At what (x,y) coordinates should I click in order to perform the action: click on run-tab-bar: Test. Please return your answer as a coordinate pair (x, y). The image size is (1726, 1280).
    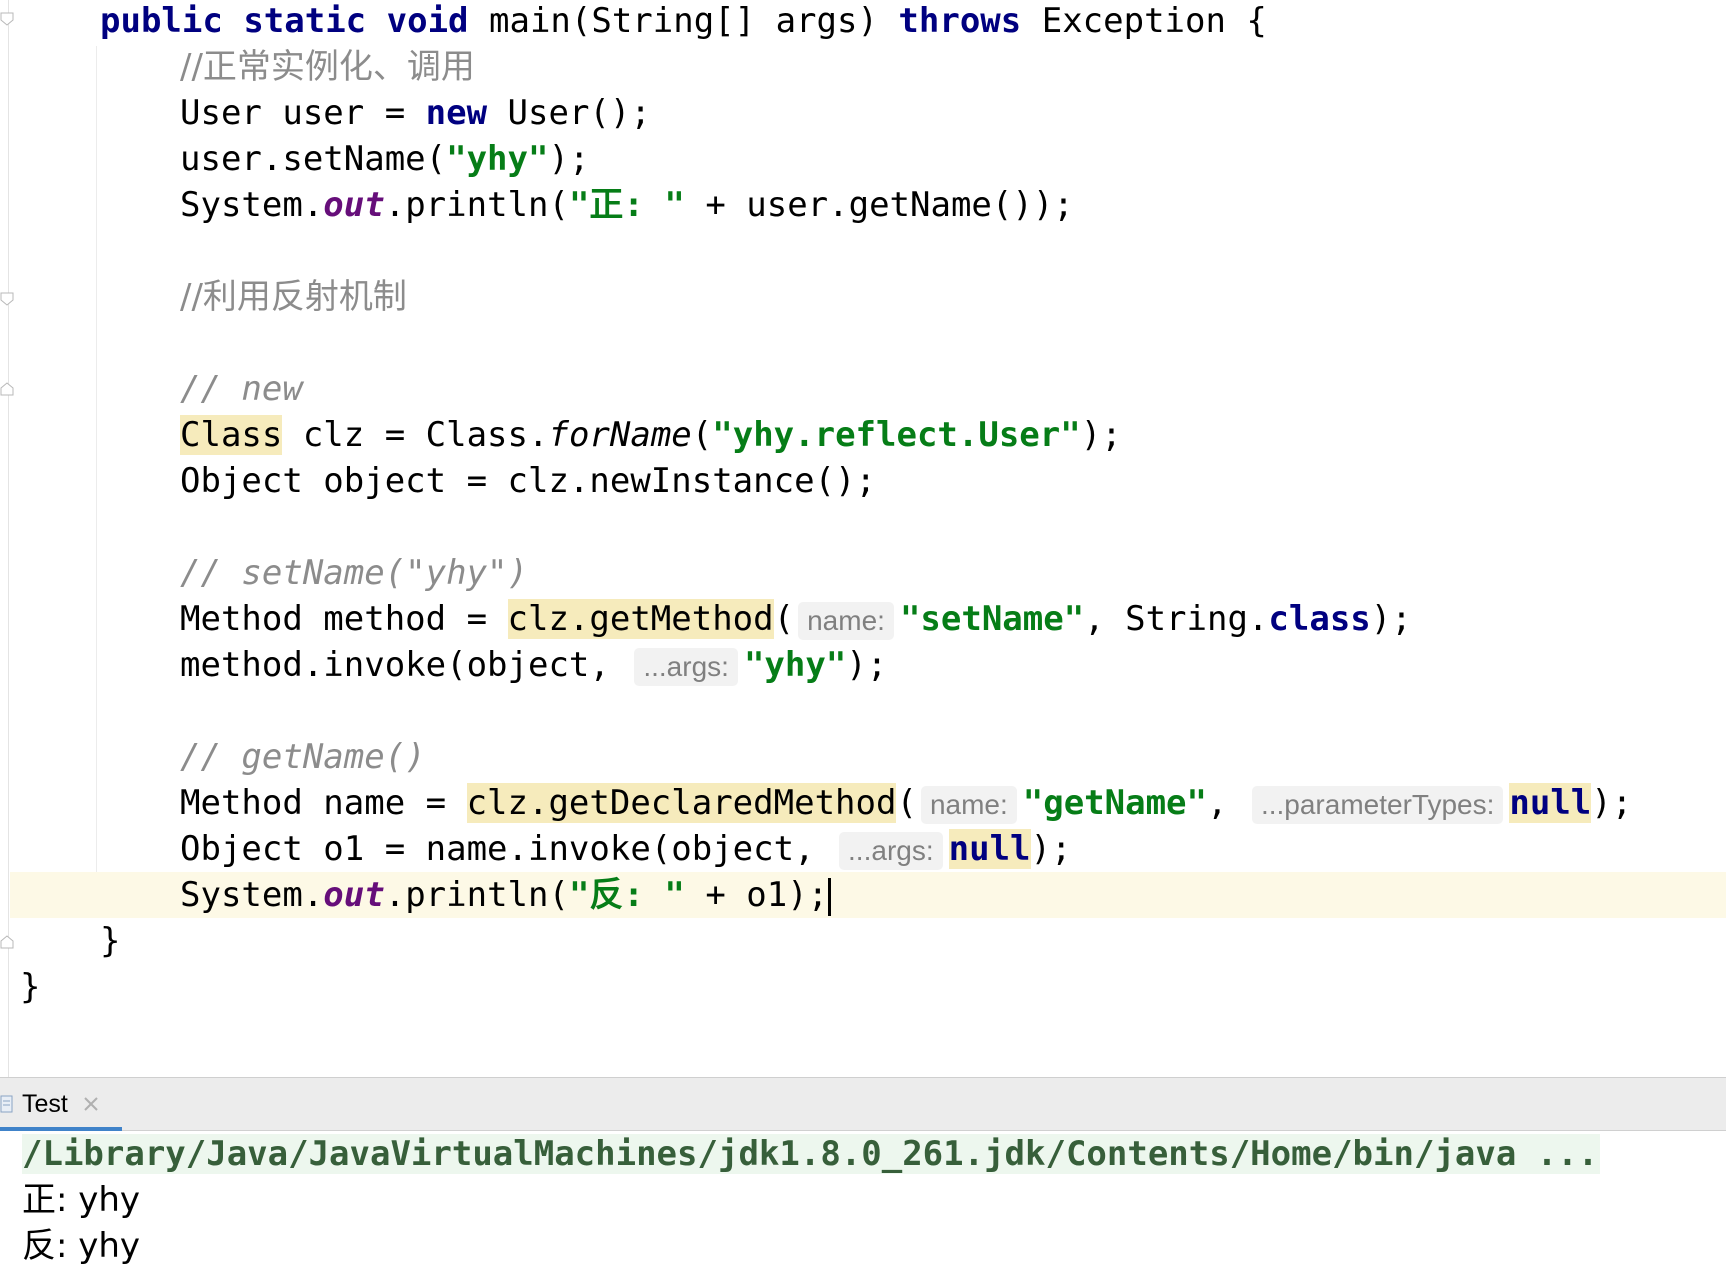
    Looking at the image, I should click on (863, 1104).